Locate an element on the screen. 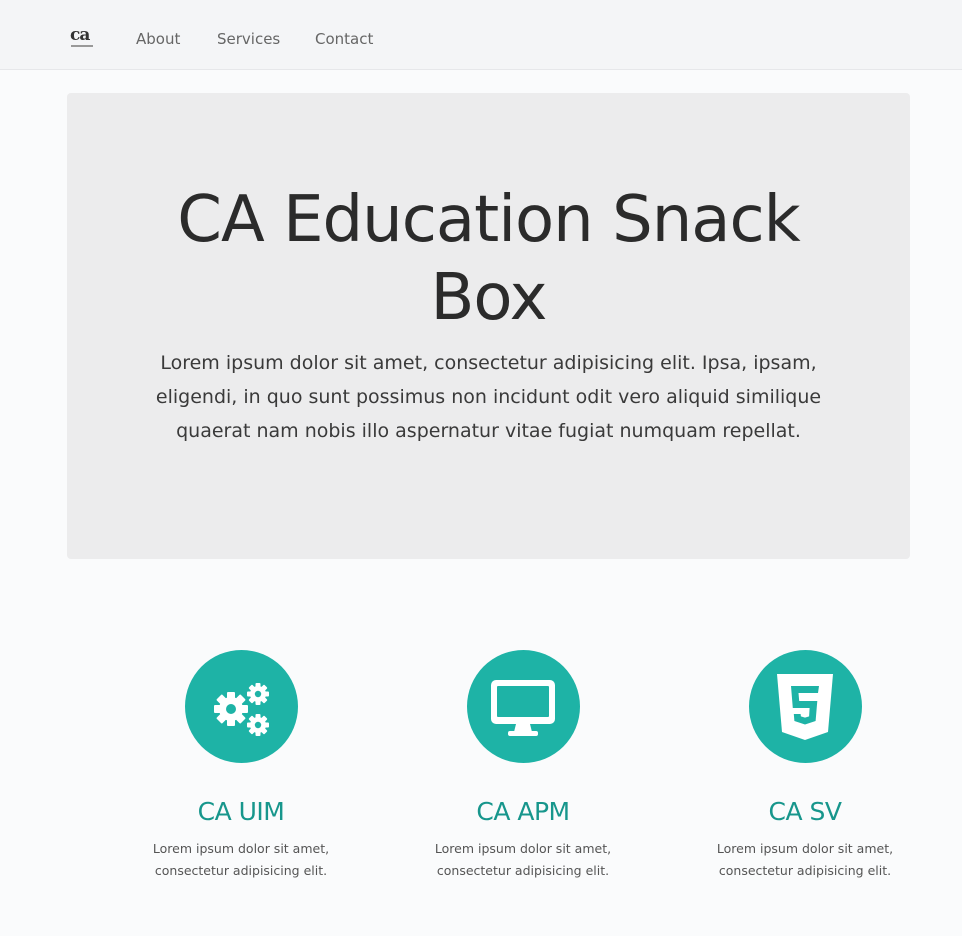  top-navbar: ca About Services Contact is located at coordinates (481, 35).